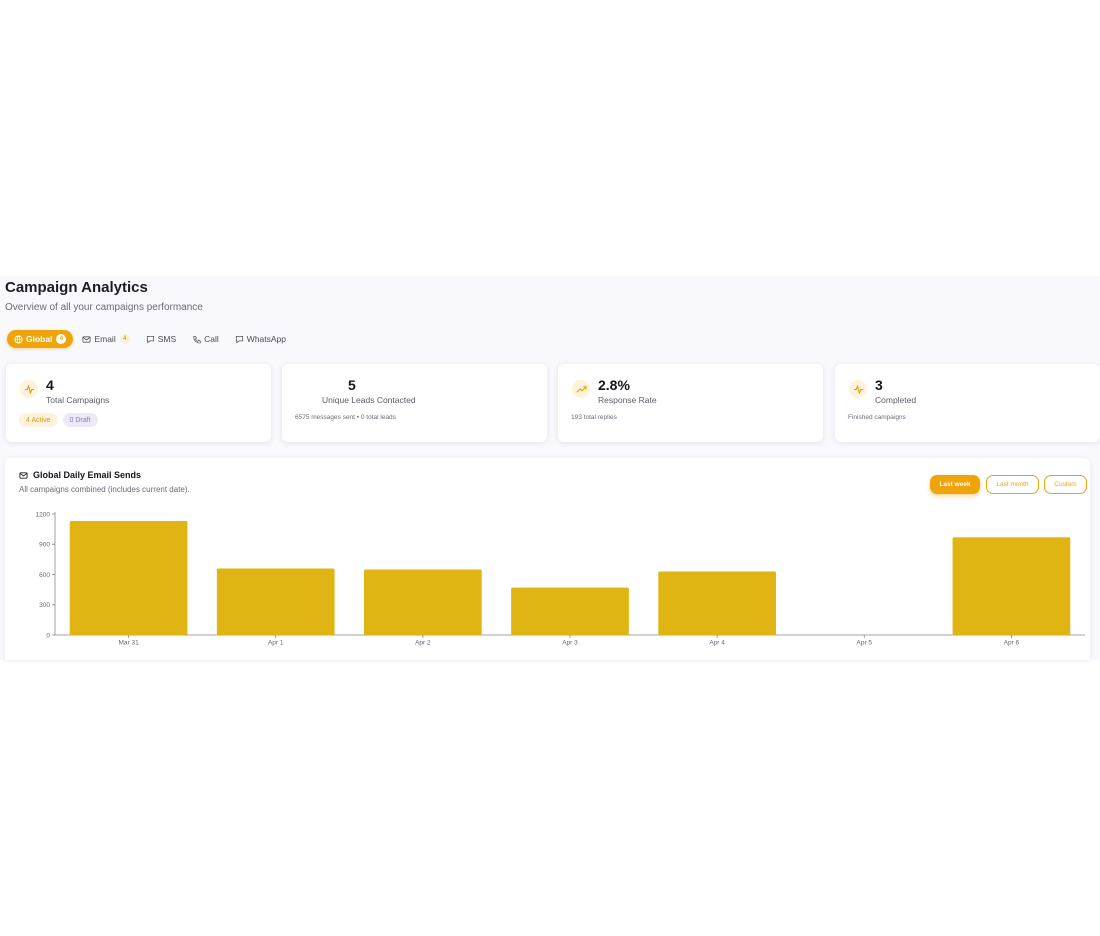  What do you see at coordinates (86, 339) in the screenshot?
I see `mail-icon` at bounding box center [86, 339].